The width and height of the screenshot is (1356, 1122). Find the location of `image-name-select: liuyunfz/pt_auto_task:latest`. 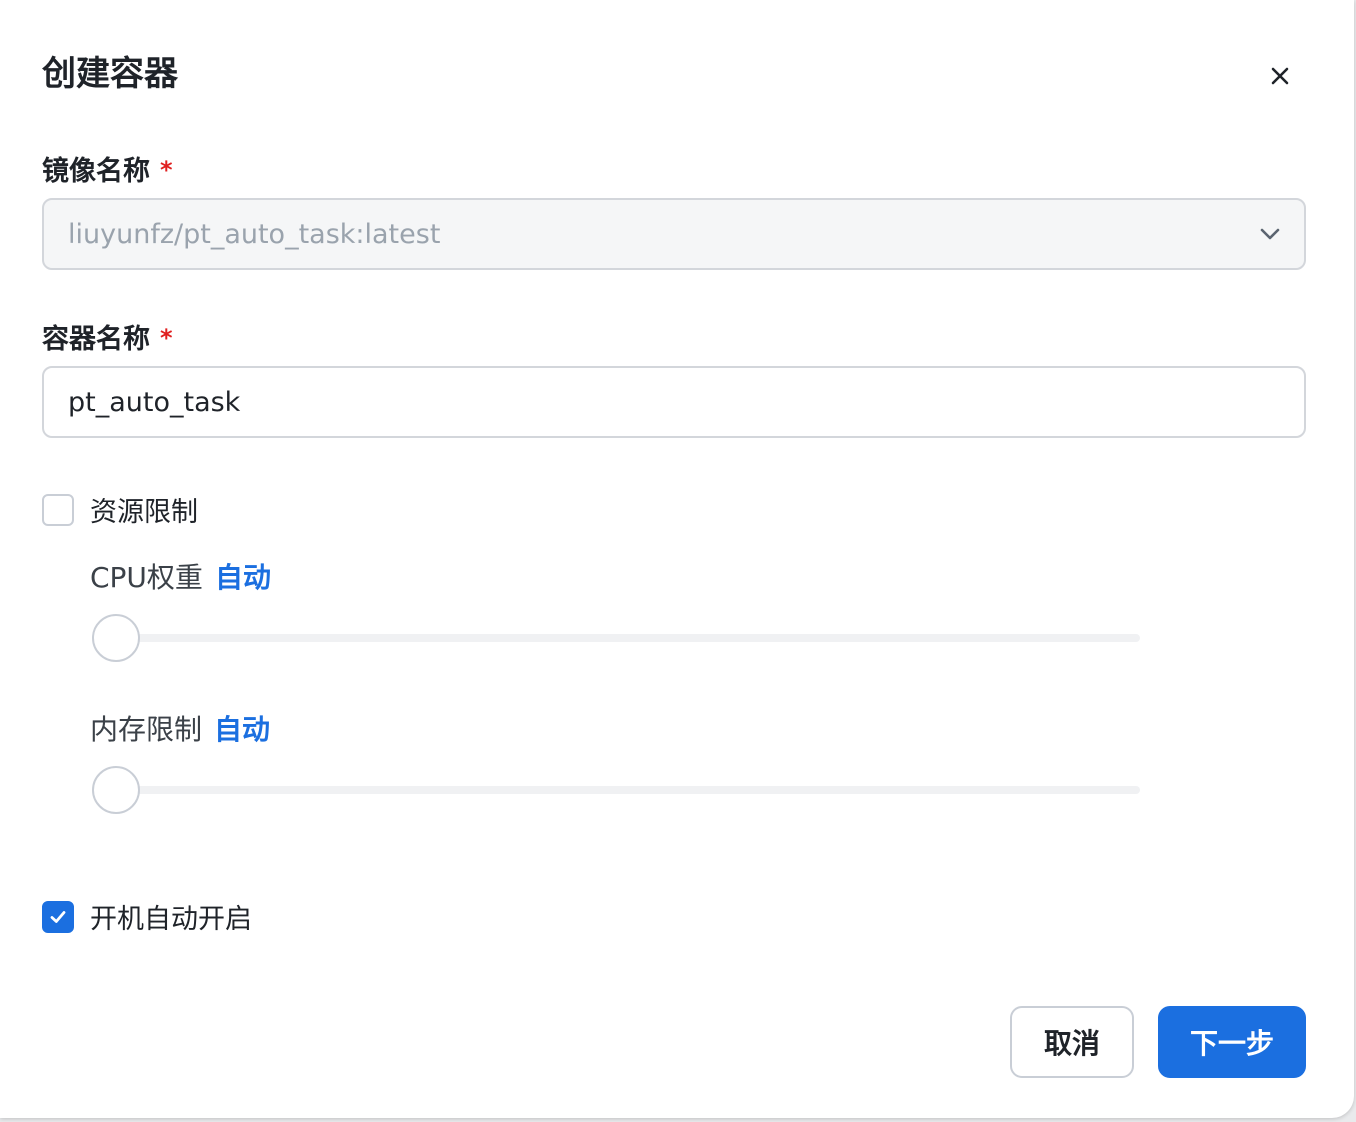

image-name-select: liuyunfz/pt_auto_task:latest is located at coordinates (674, 234).